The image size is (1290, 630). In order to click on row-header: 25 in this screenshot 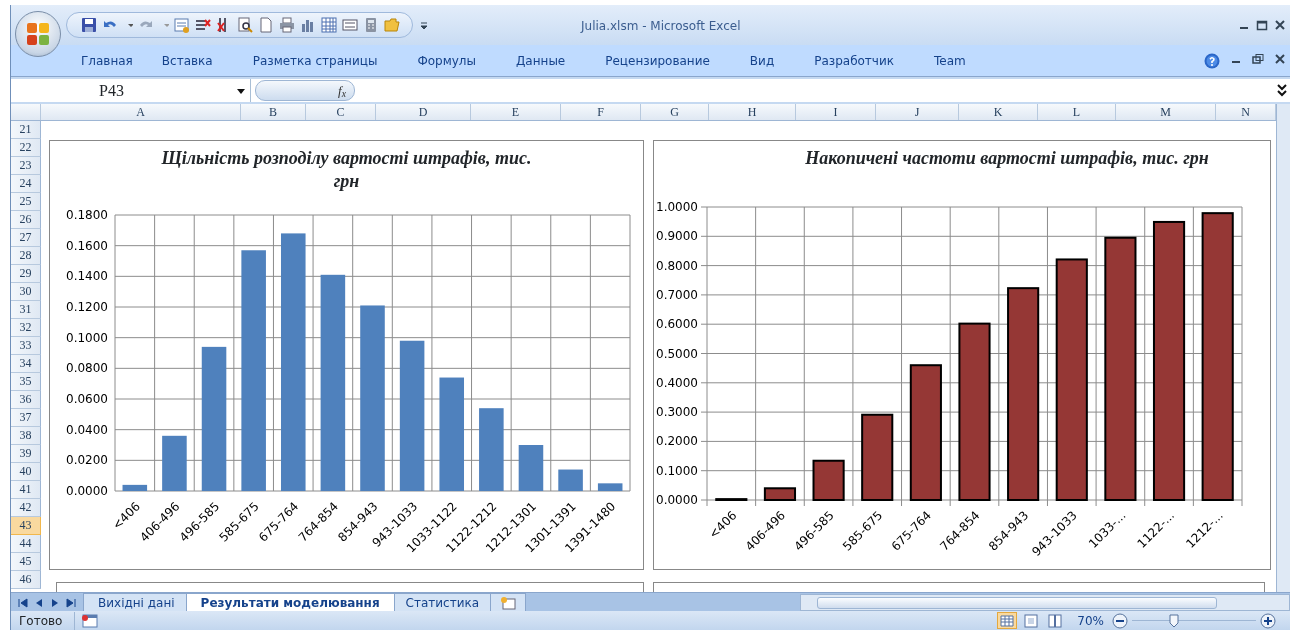, I will do `click(26, 202)`.